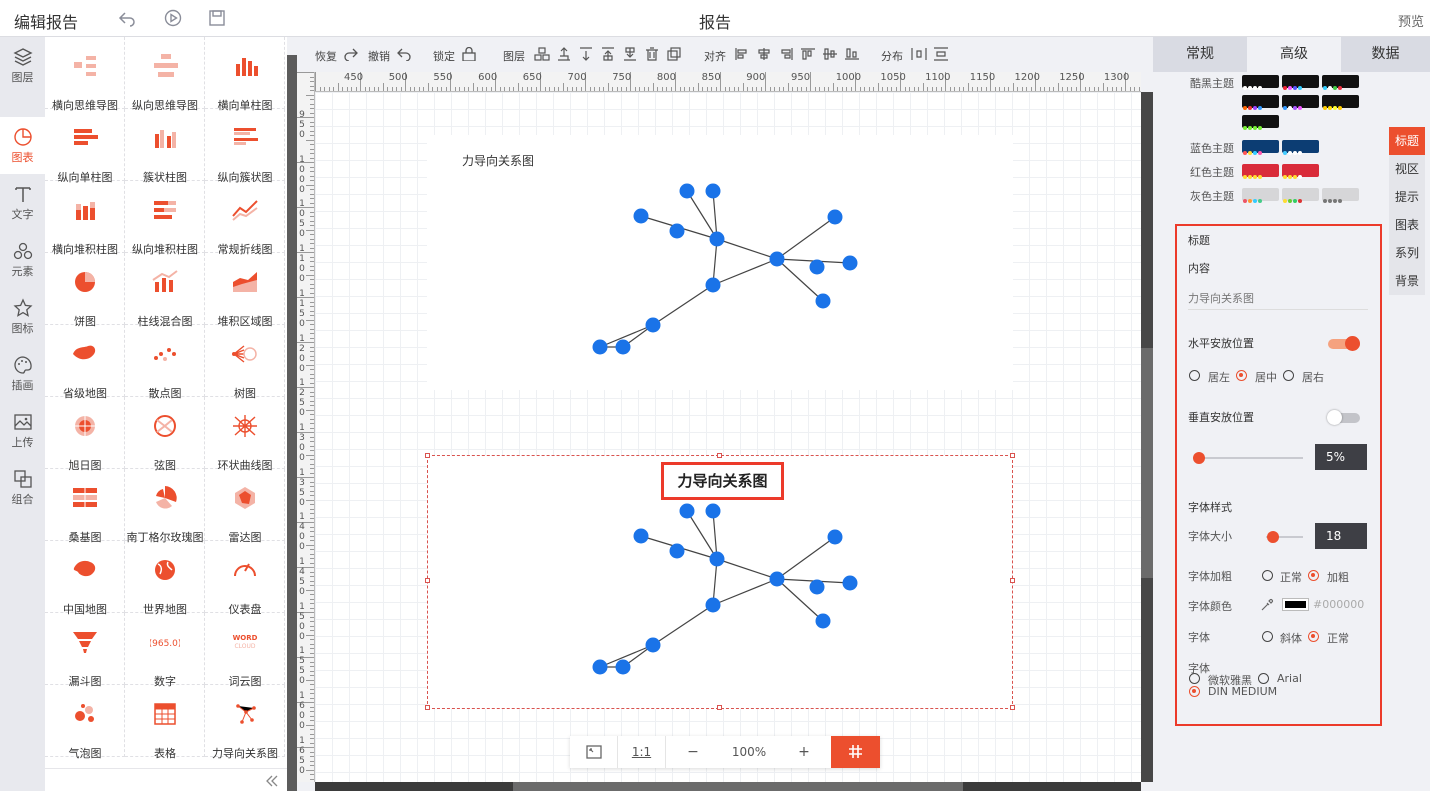 Image resolution: width=1430 pixels, height=791 pixels. What do you see at coordinates (1407, 281) in the screenshot?
I see `side-tab-background: 背景` at bounding box center [1407, 281].